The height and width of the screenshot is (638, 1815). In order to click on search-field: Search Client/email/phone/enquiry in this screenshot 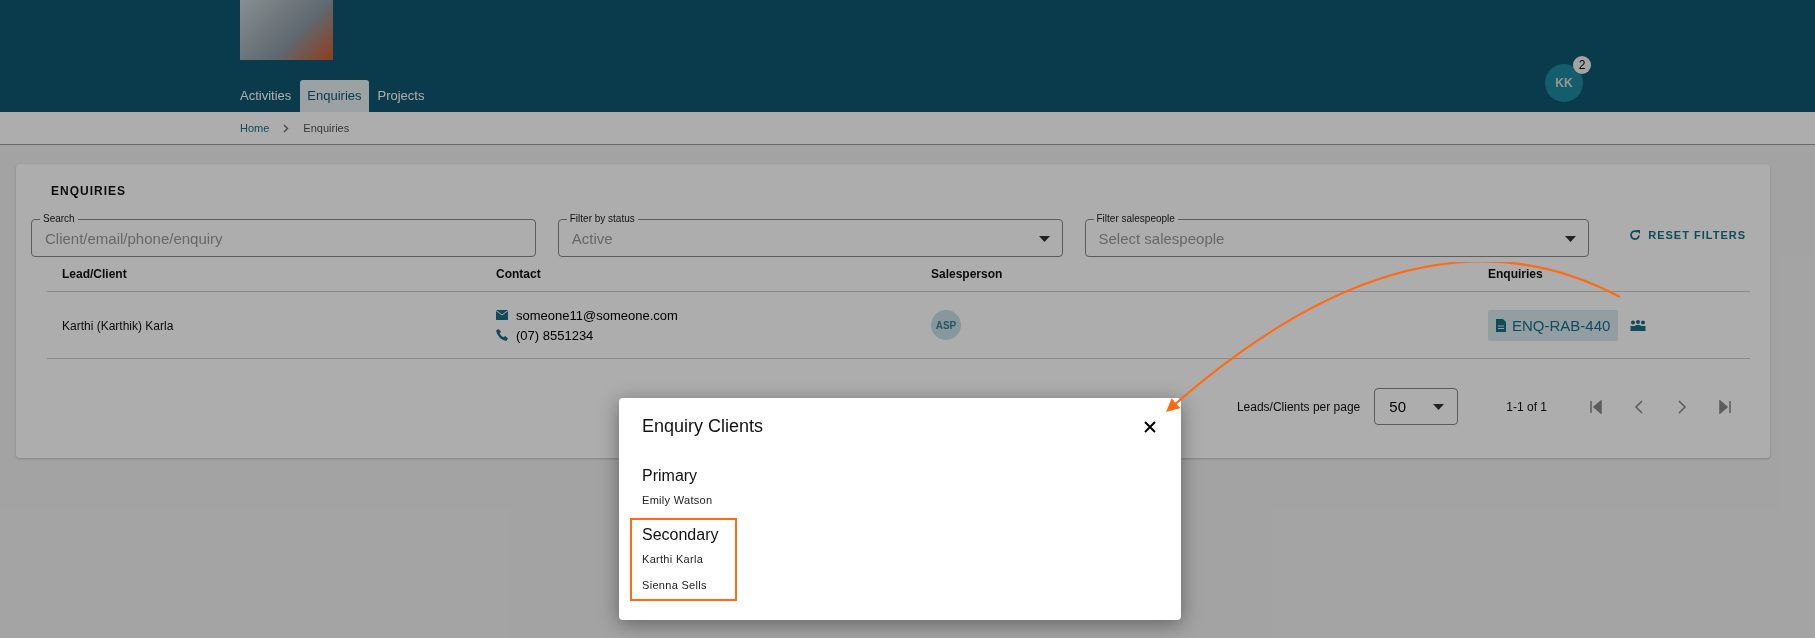, I will do `click(283, 235)`.